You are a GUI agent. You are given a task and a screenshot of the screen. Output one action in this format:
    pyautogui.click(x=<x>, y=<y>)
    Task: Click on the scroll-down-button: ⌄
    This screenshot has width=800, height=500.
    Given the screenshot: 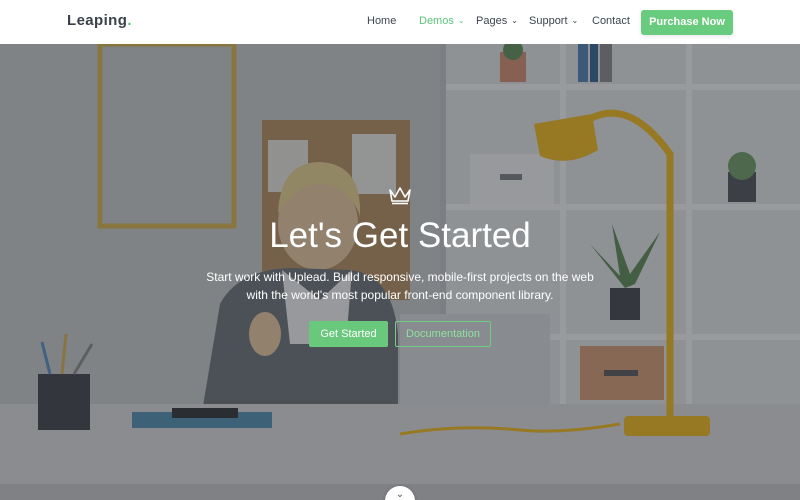 What is the action you would take?
    pyautogui.click(x=400, y=493)
    